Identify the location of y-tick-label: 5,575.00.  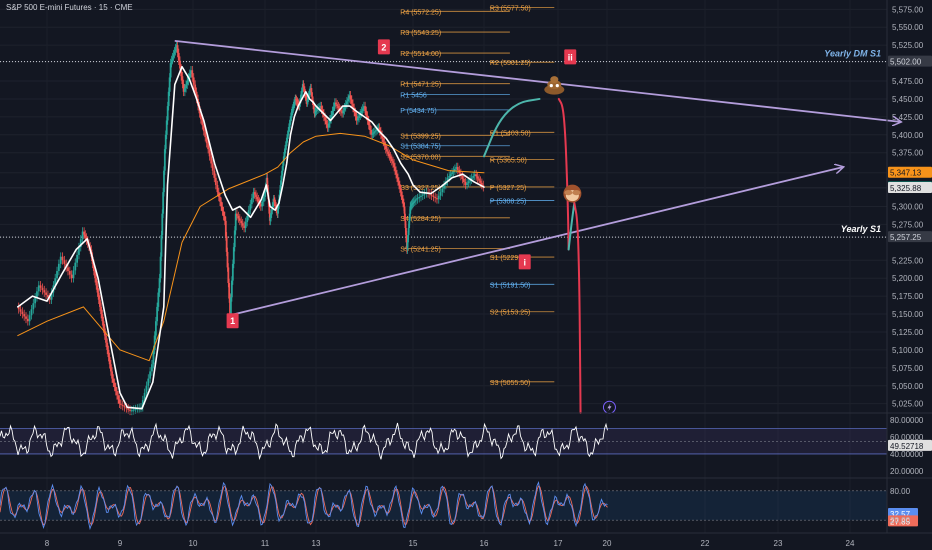
(908, 9).